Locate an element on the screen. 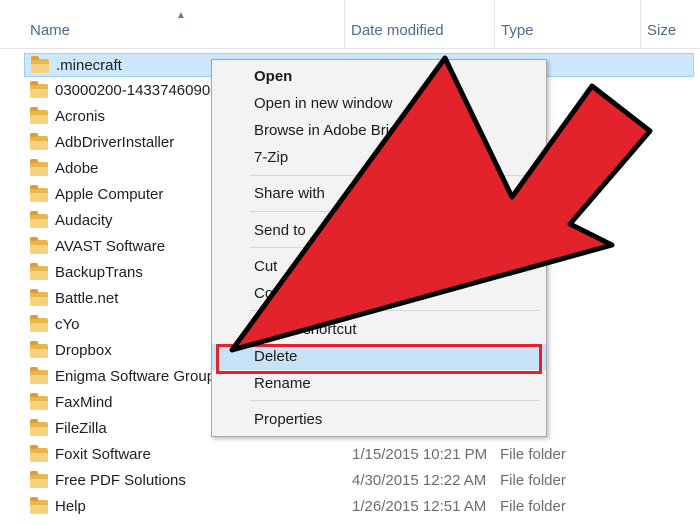 This screenshot has width=700, height=525. menu-item-share-with: Share with is located at coordinates (379, 194).